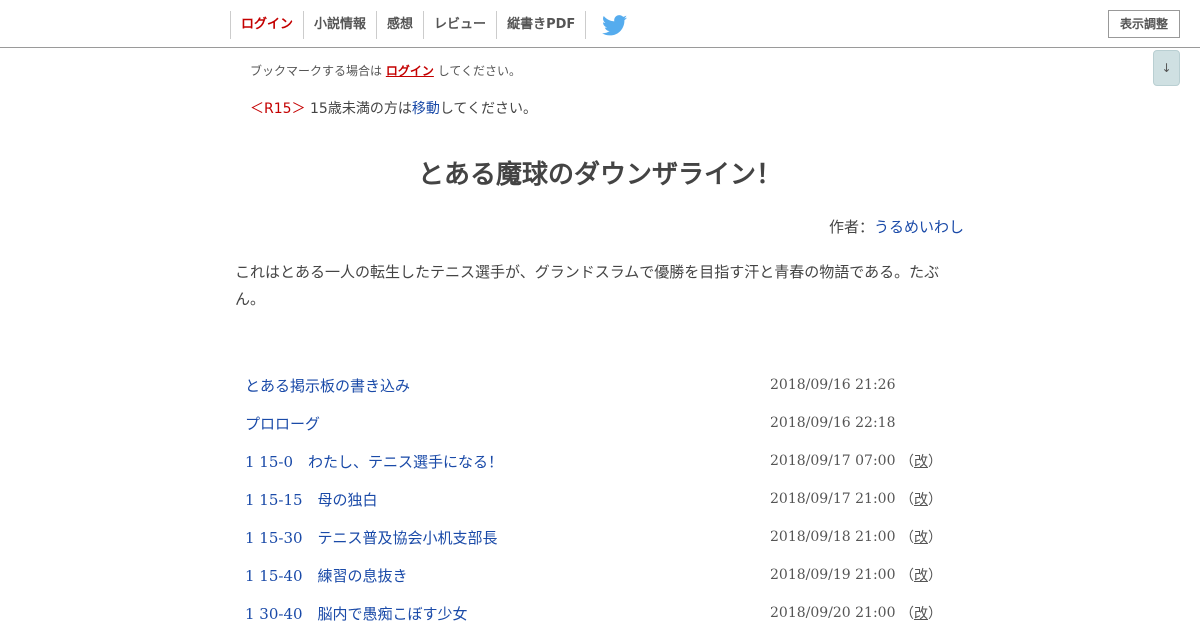 This screenshot has width=1200, height=630. What do you see at coordinates (919, 227) in the screenshot?
I see `author-link: うるめいわし` at bounding box center [919, 227].